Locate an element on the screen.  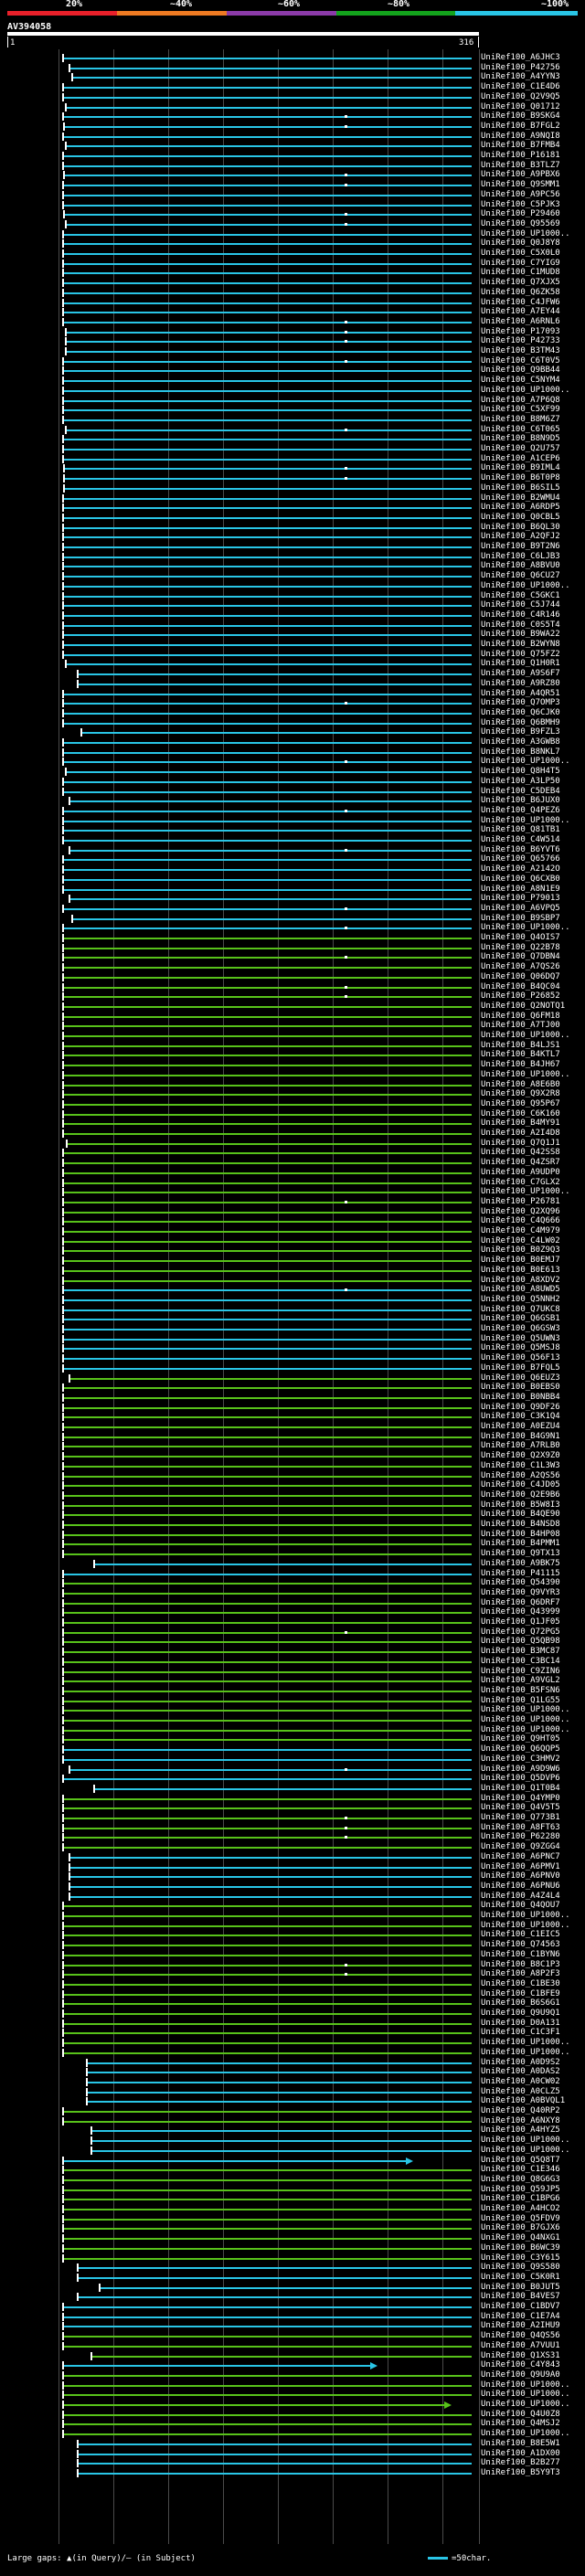
hit-row: UniRef100_C1EIC5 is located at coordinates (293, 1935).